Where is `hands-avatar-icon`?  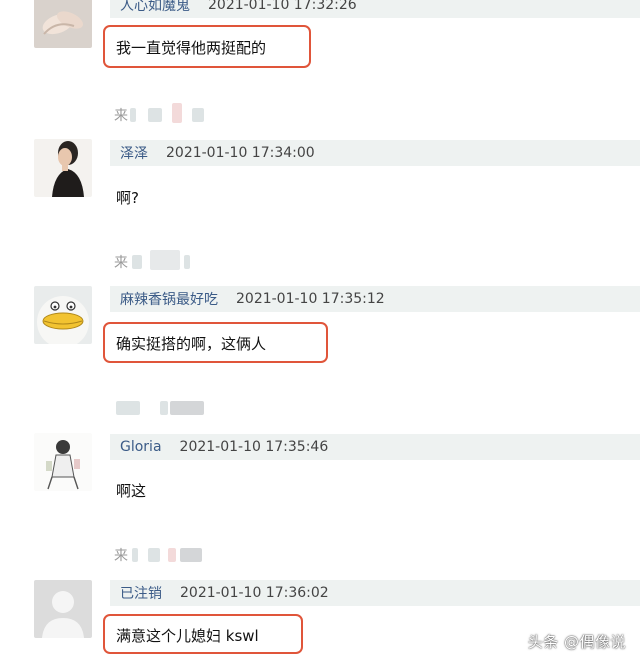
hands-avatar-icon is located at coordinates (63, 24).